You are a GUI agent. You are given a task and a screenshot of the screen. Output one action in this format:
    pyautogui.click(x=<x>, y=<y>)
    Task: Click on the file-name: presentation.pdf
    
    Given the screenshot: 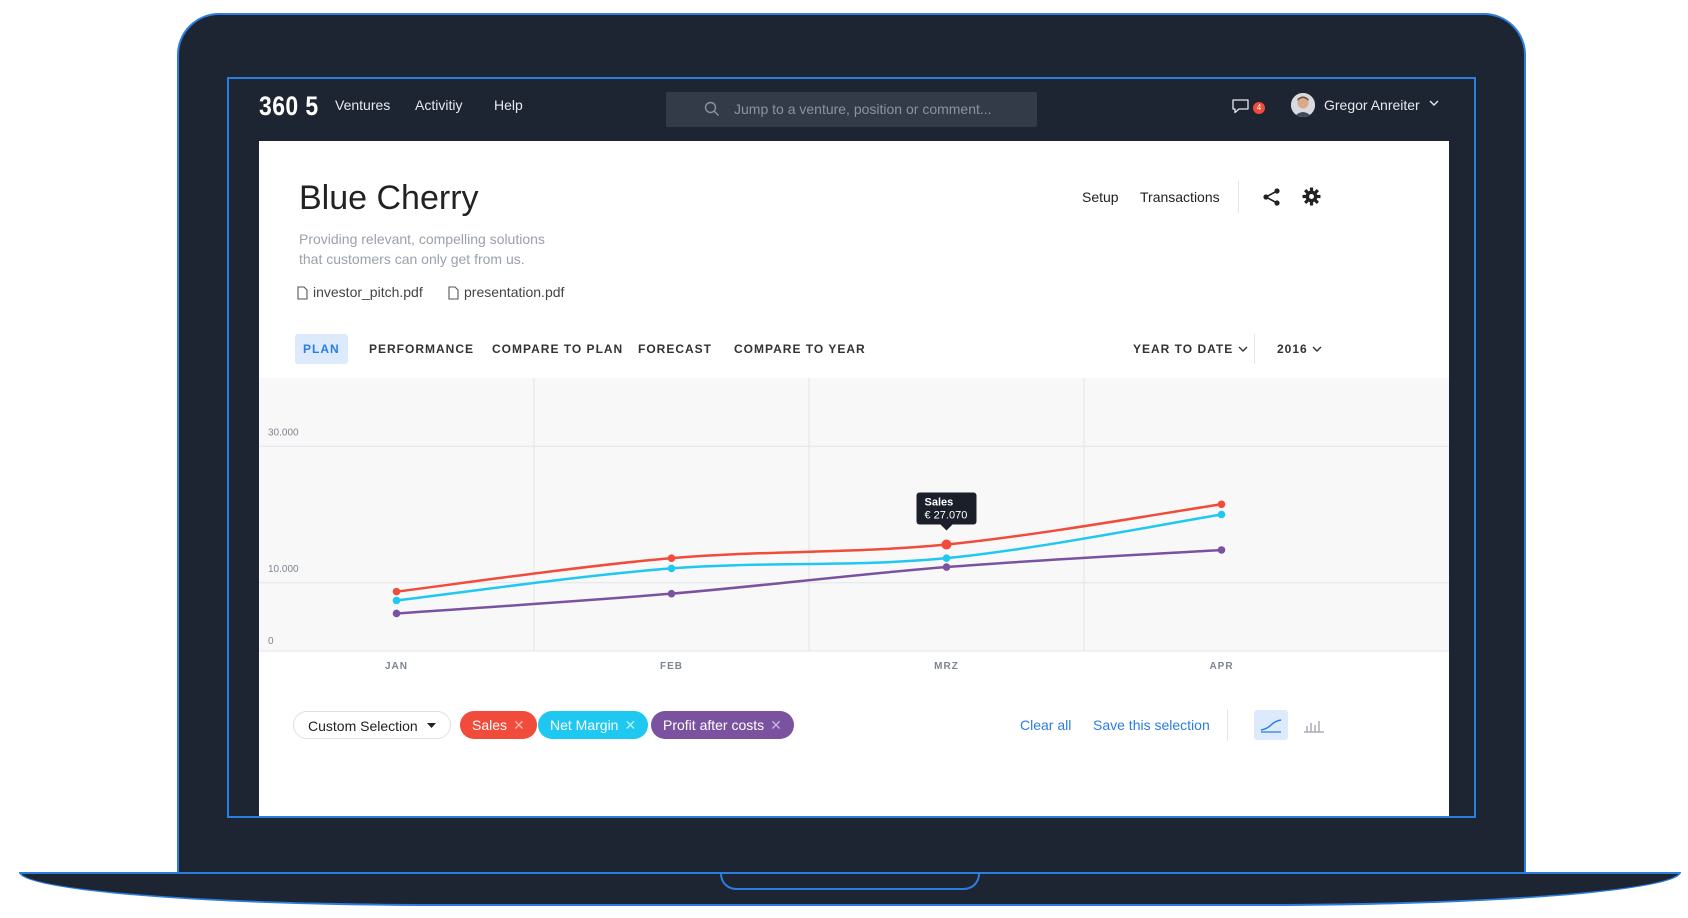 What is the action you would take?
    pyautogui.click(x=514, y=292)
    